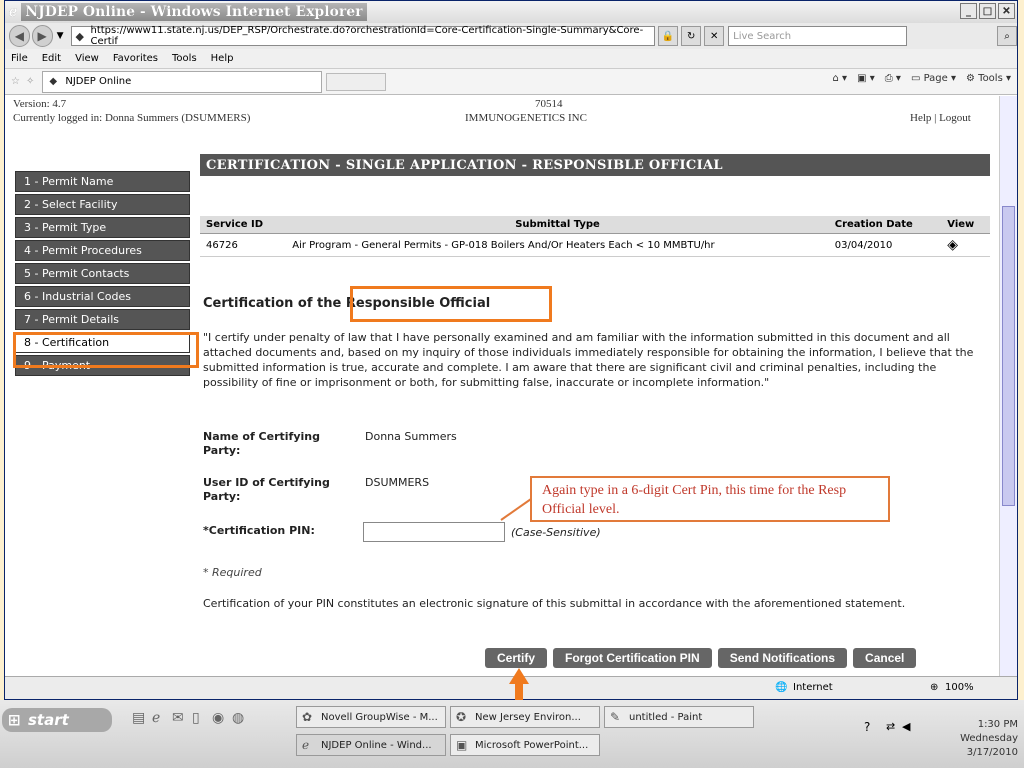 Image resolution: width=1024 pixels, height=768 pixels. What do you see at coordinates (14, 720) in the screenshot?
I see `windows-logo-icon: ⊞` at bounding box center [14, 720].